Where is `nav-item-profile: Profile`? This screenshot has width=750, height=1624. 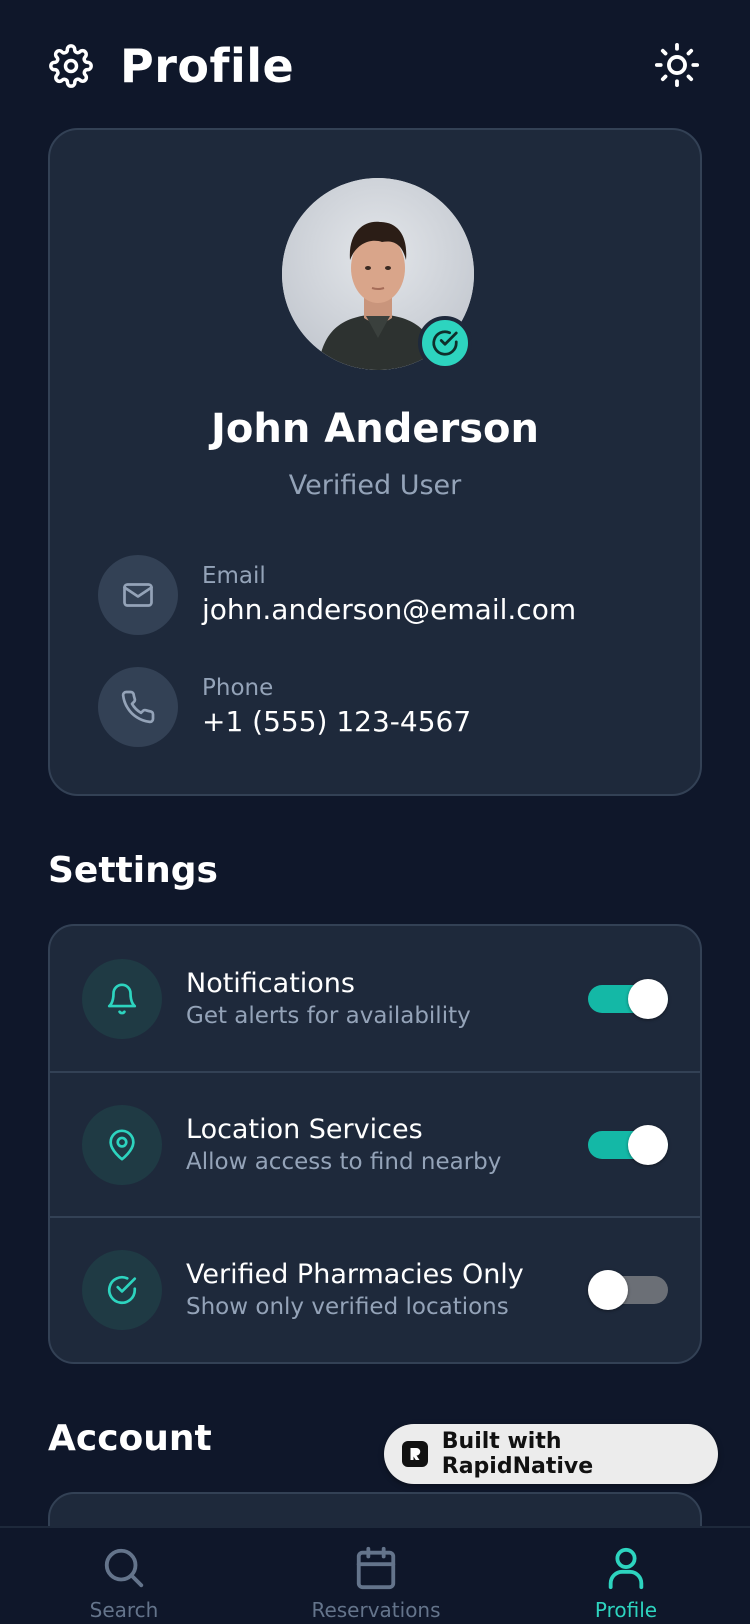 nav-item-profile: Profile is located at coordinates (626, 1583).